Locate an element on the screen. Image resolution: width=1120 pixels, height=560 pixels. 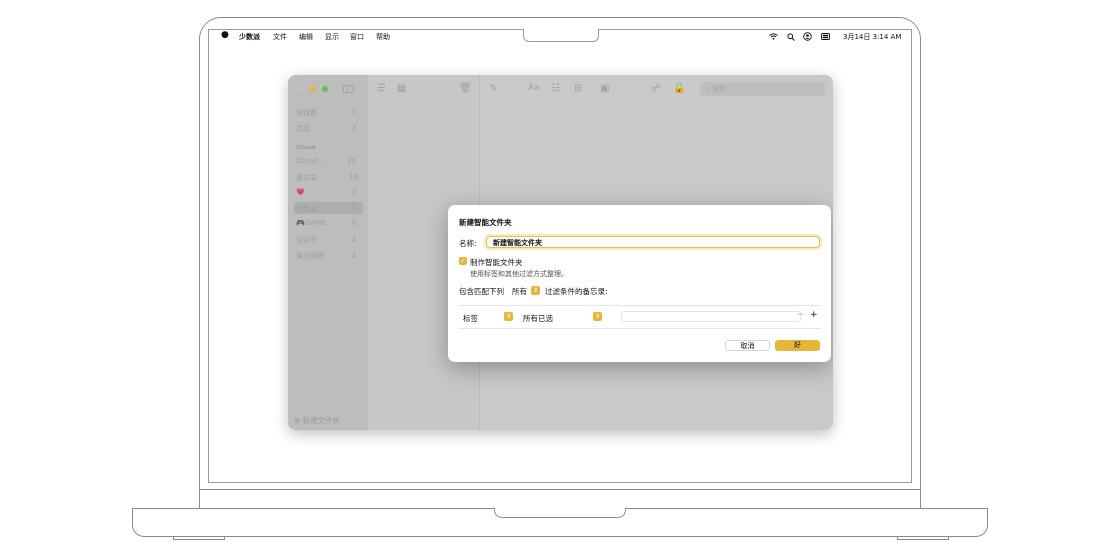
match-option-popup-button: ⇕ is located at coordinates (535, 290).